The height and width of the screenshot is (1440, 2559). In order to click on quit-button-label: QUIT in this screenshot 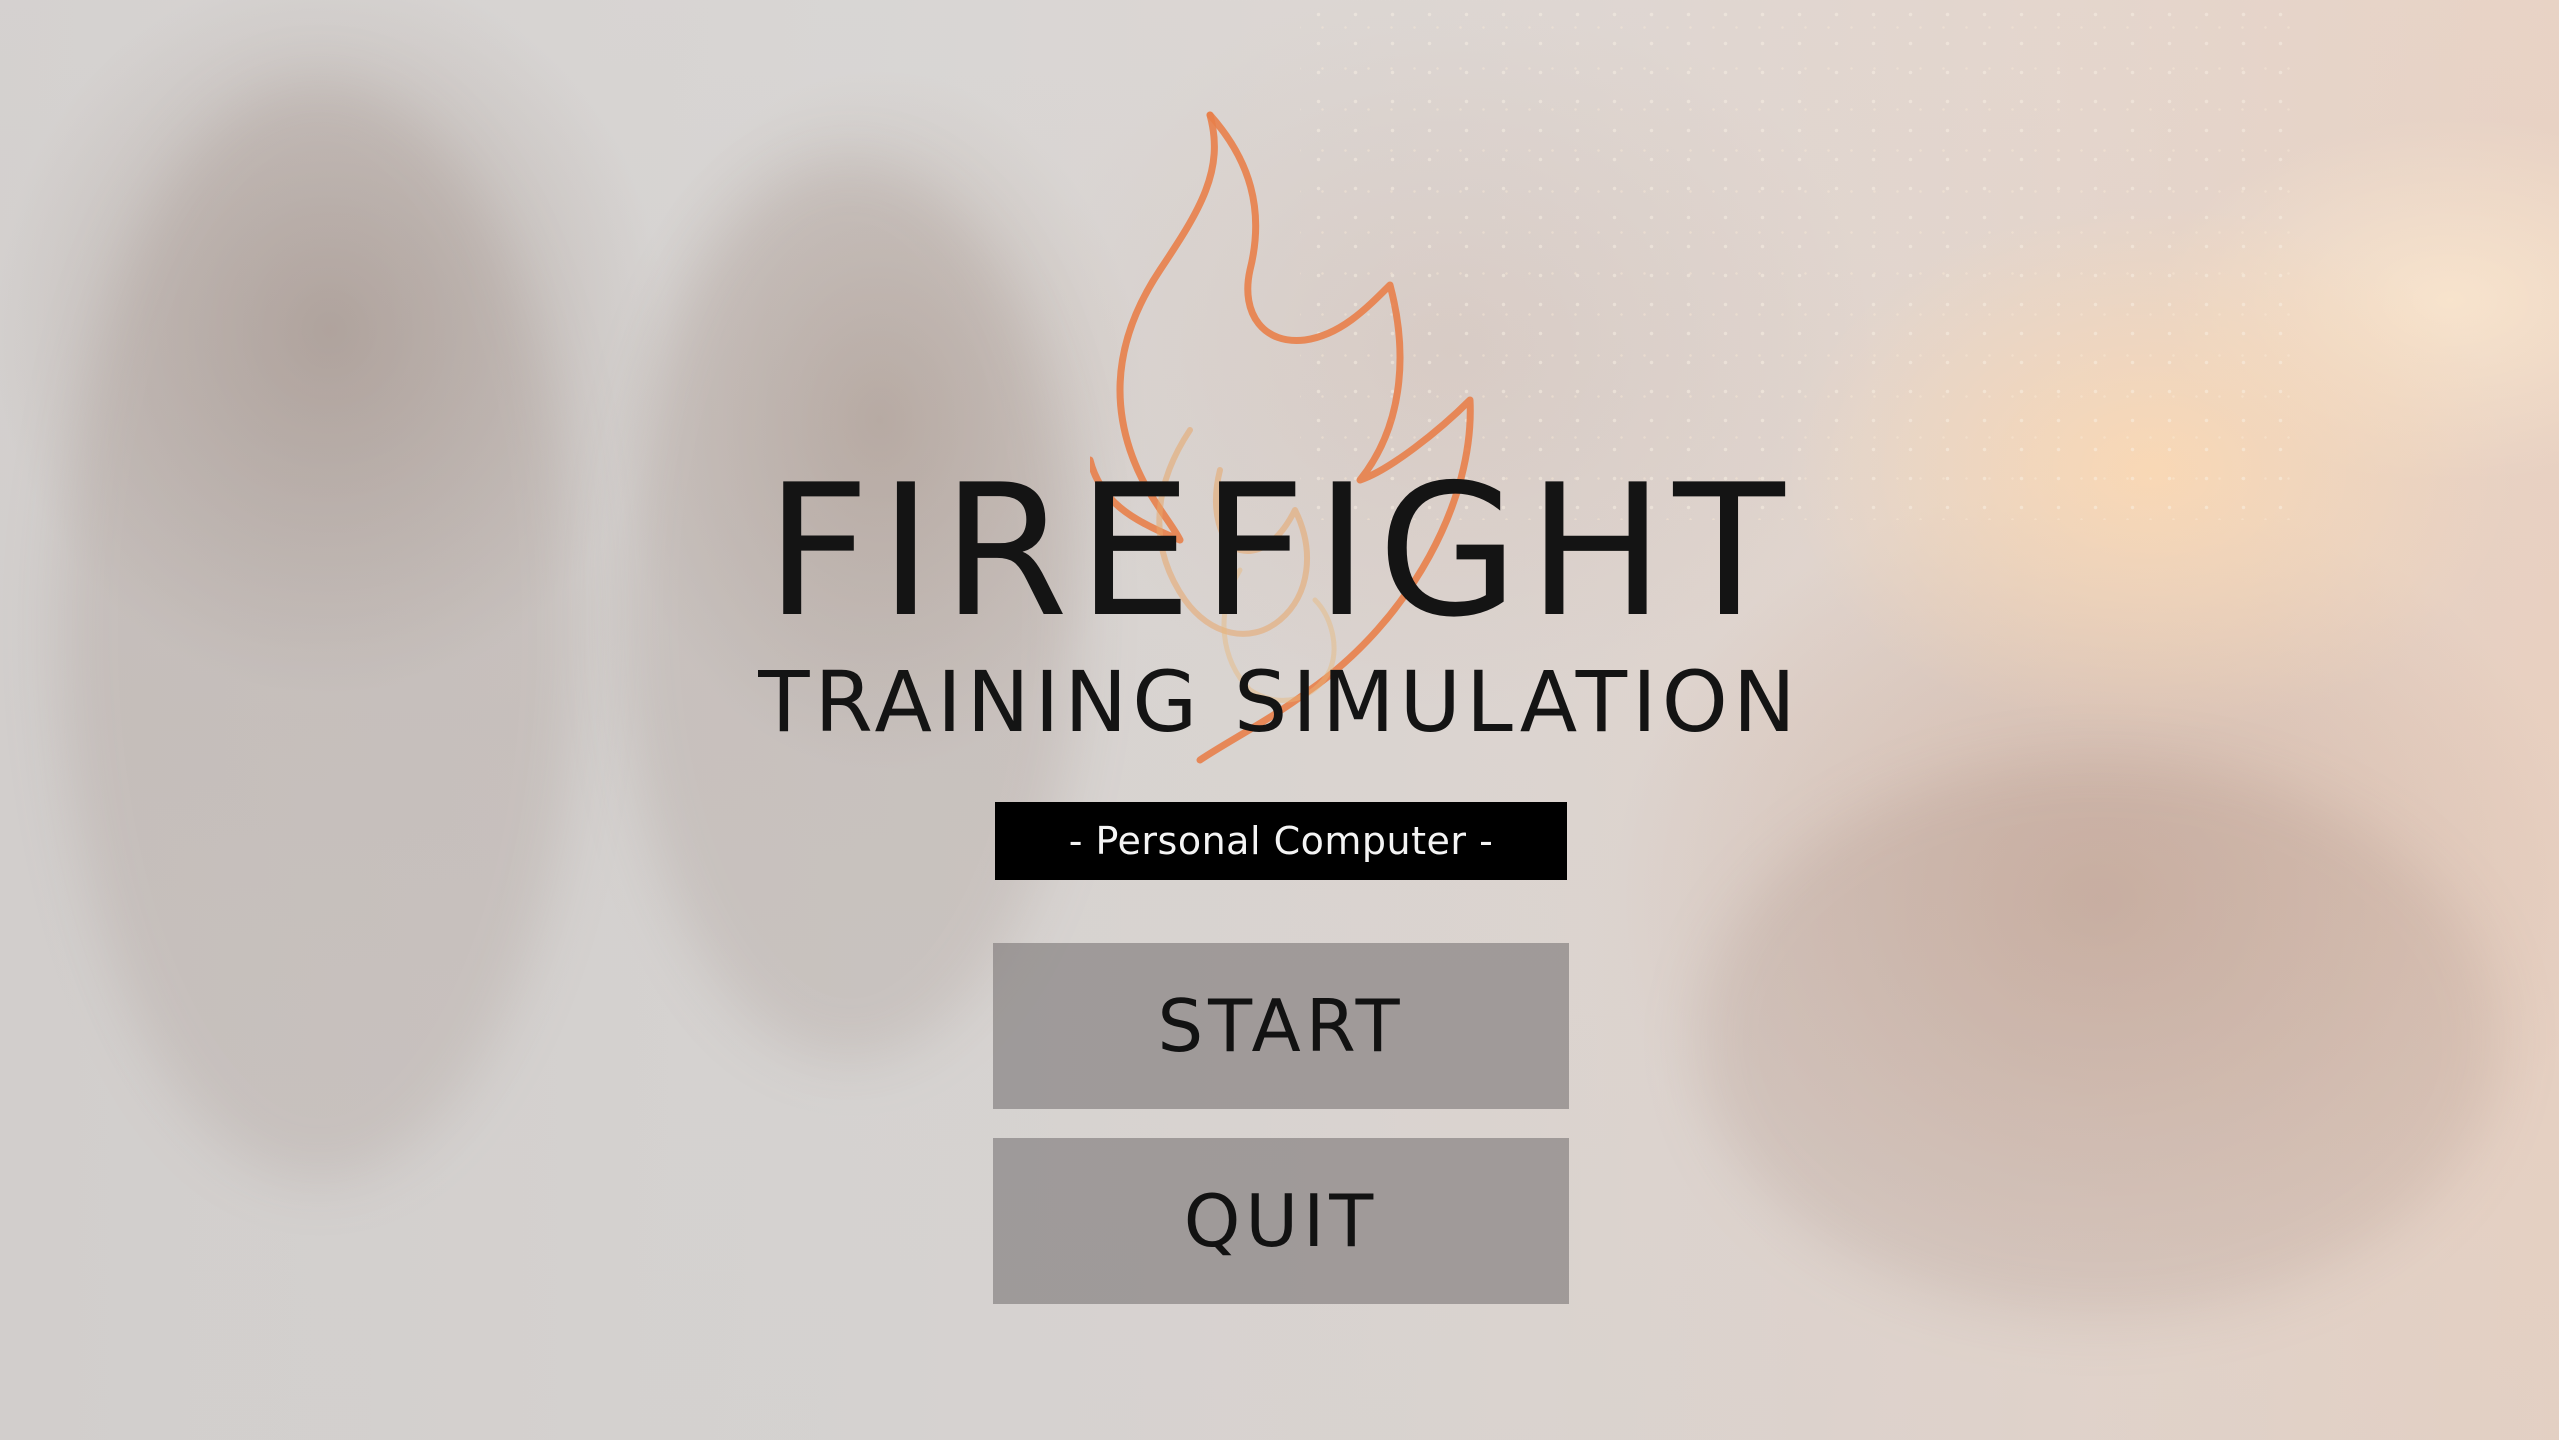, I will do `click(1281, 1221)`.